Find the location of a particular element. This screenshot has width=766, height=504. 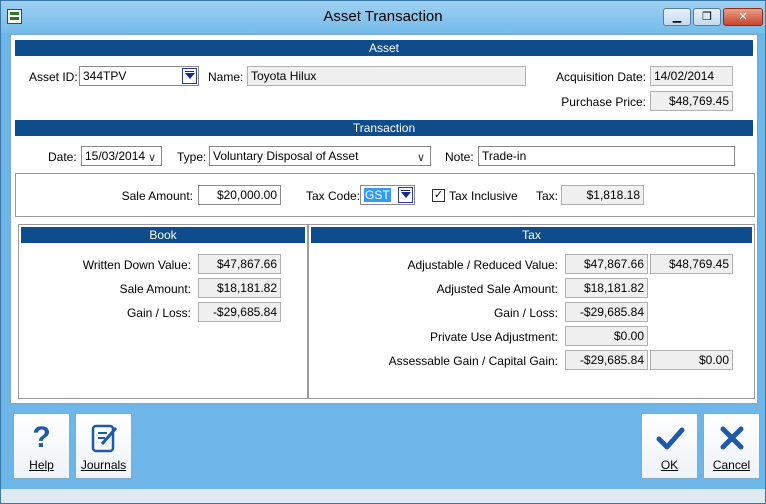

tax-code-value: GST is located at coordinates (377, 195).